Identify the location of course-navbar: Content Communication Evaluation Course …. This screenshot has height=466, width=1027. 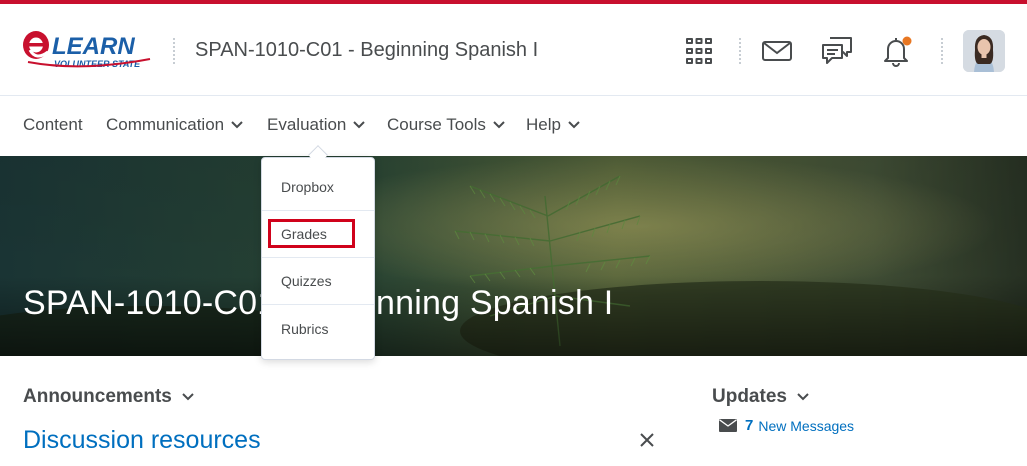
(513, 126).